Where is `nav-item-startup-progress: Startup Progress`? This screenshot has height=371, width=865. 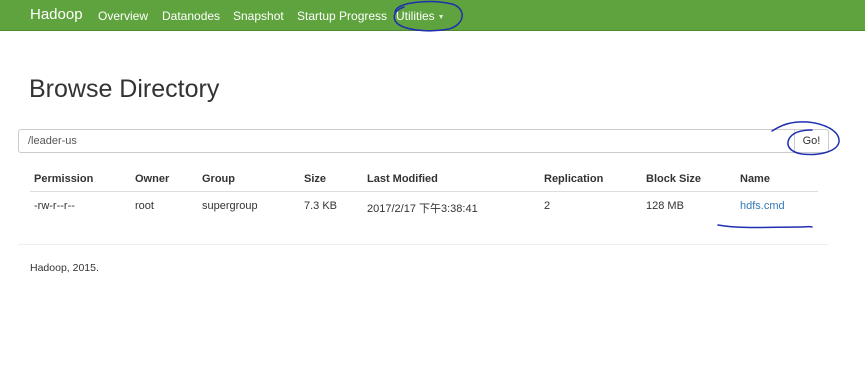
nav-item-startup-progress: Startup Progress is located at coordinates (342, 16).